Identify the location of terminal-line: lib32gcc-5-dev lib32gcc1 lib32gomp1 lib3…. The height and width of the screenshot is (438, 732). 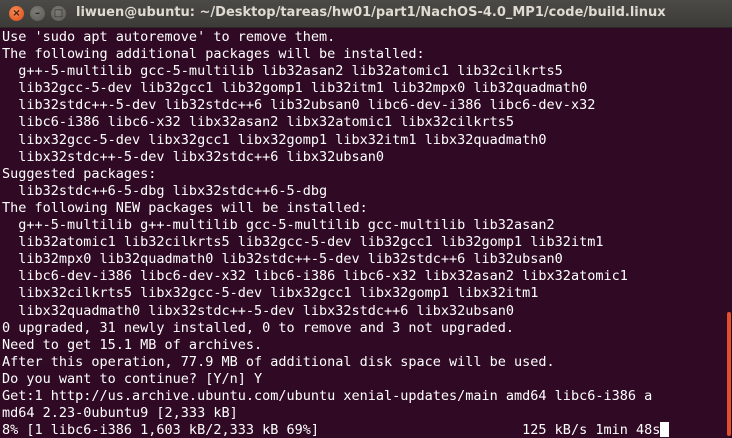
(295, 88).